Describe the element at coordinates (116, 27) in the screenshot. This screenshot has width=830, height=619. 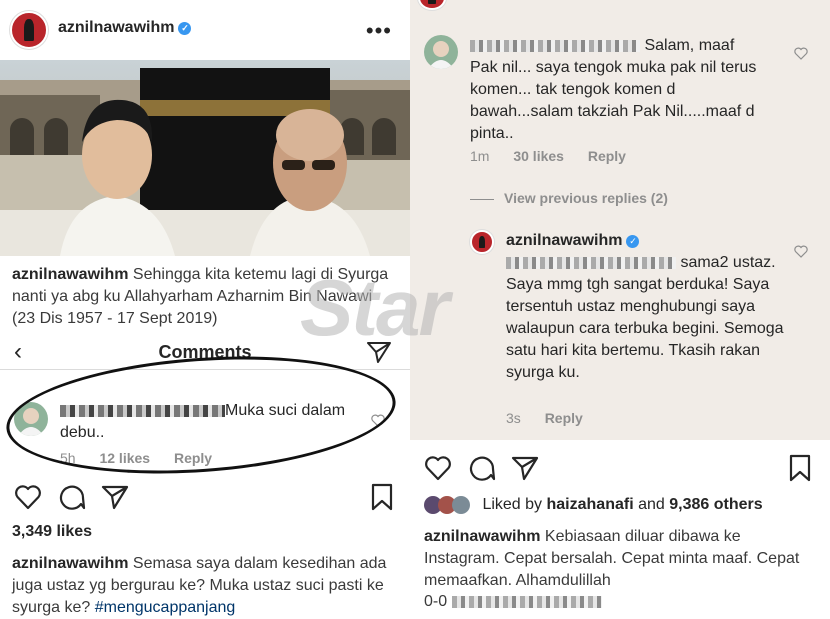
I see `username: aznilnawawihm` at that location.